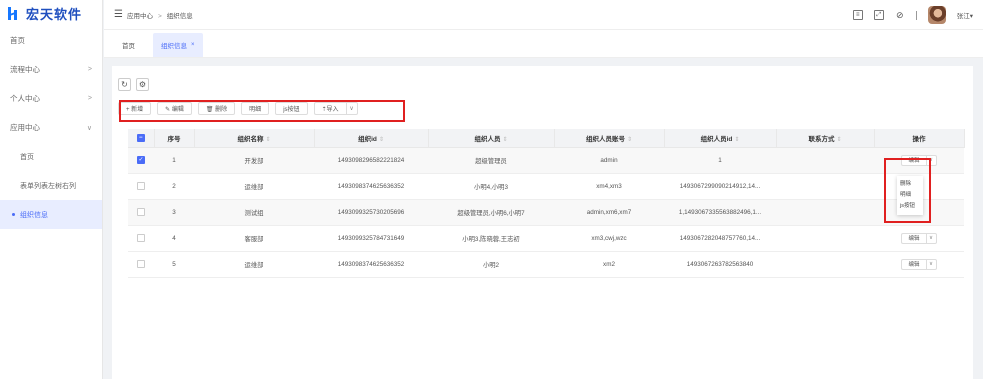 Image resolution: width=983 pixels, height=379 pixels. What do you see at coordinates (25, 69) in the screenshot?
I see `sidebar-item-label: 流程中心` at bounding box center [25, 69].